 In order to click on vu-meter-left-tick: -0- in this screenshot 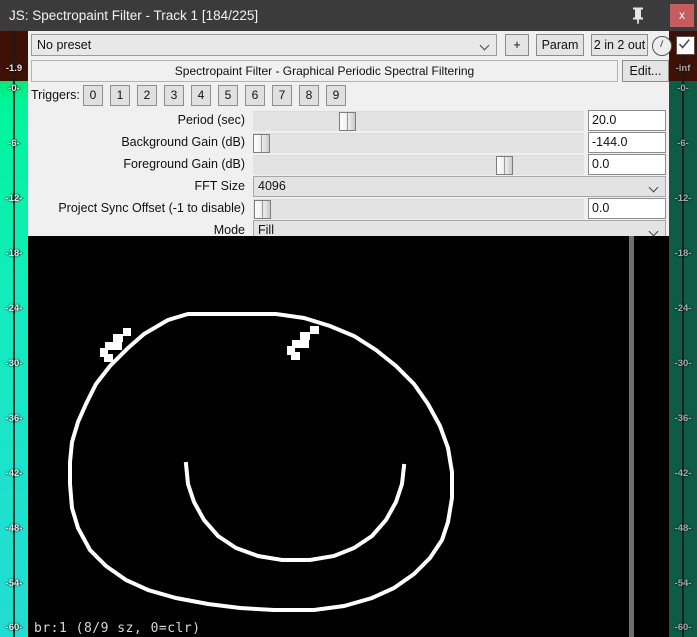, I will do `click(14, 88)`.